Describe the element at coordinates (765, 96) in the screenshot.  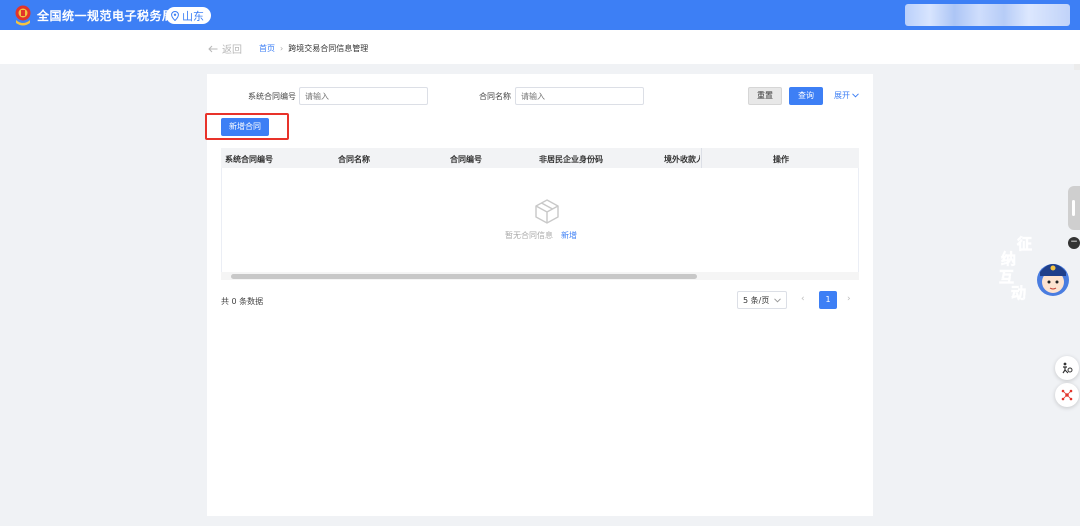
I see `reset-button: 重置` at that location.